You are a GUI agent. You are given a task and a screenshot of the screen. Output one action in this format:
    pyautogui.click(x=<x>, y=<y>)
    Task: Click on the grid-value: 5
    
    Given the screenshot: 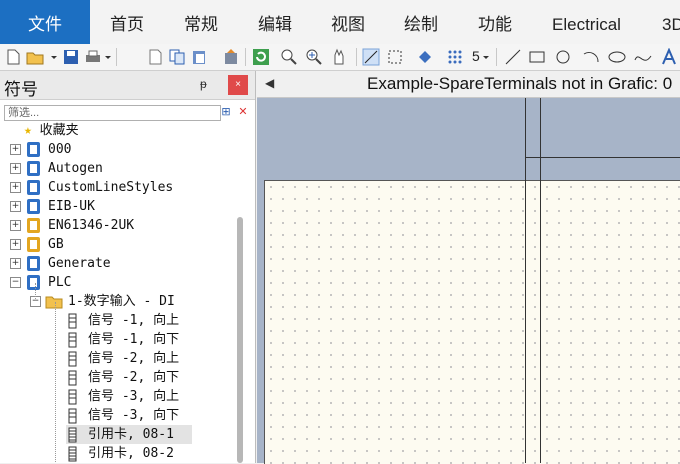 What is the action you would take?
    pyautogui.click(x=476, y=56)
    